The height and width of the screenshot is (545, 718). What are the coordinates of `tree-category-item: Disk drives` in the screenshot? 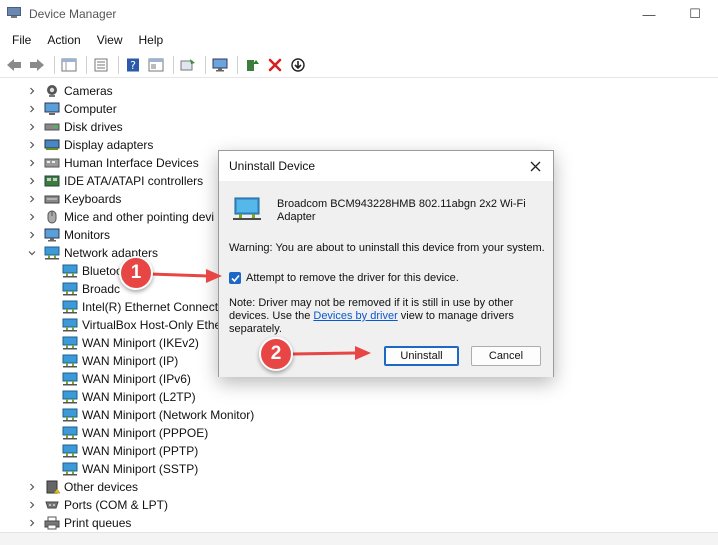 It's located at (74, 127).